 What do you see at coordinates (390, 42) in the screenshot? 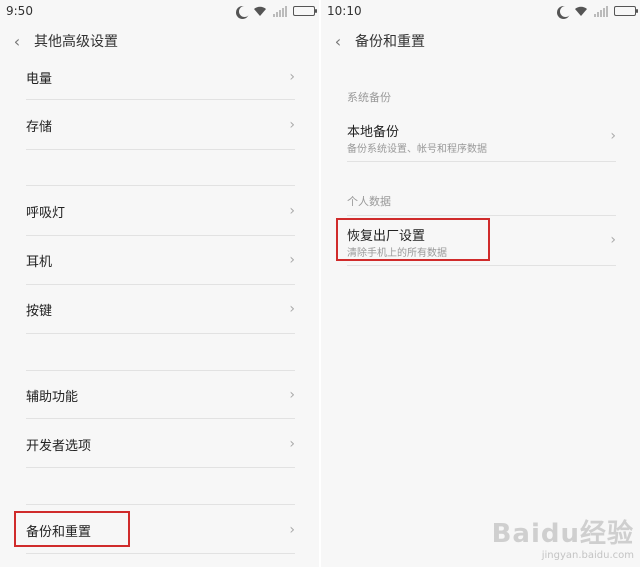
I see `page-title: 备份和重置` at bounding box center [390, 42].